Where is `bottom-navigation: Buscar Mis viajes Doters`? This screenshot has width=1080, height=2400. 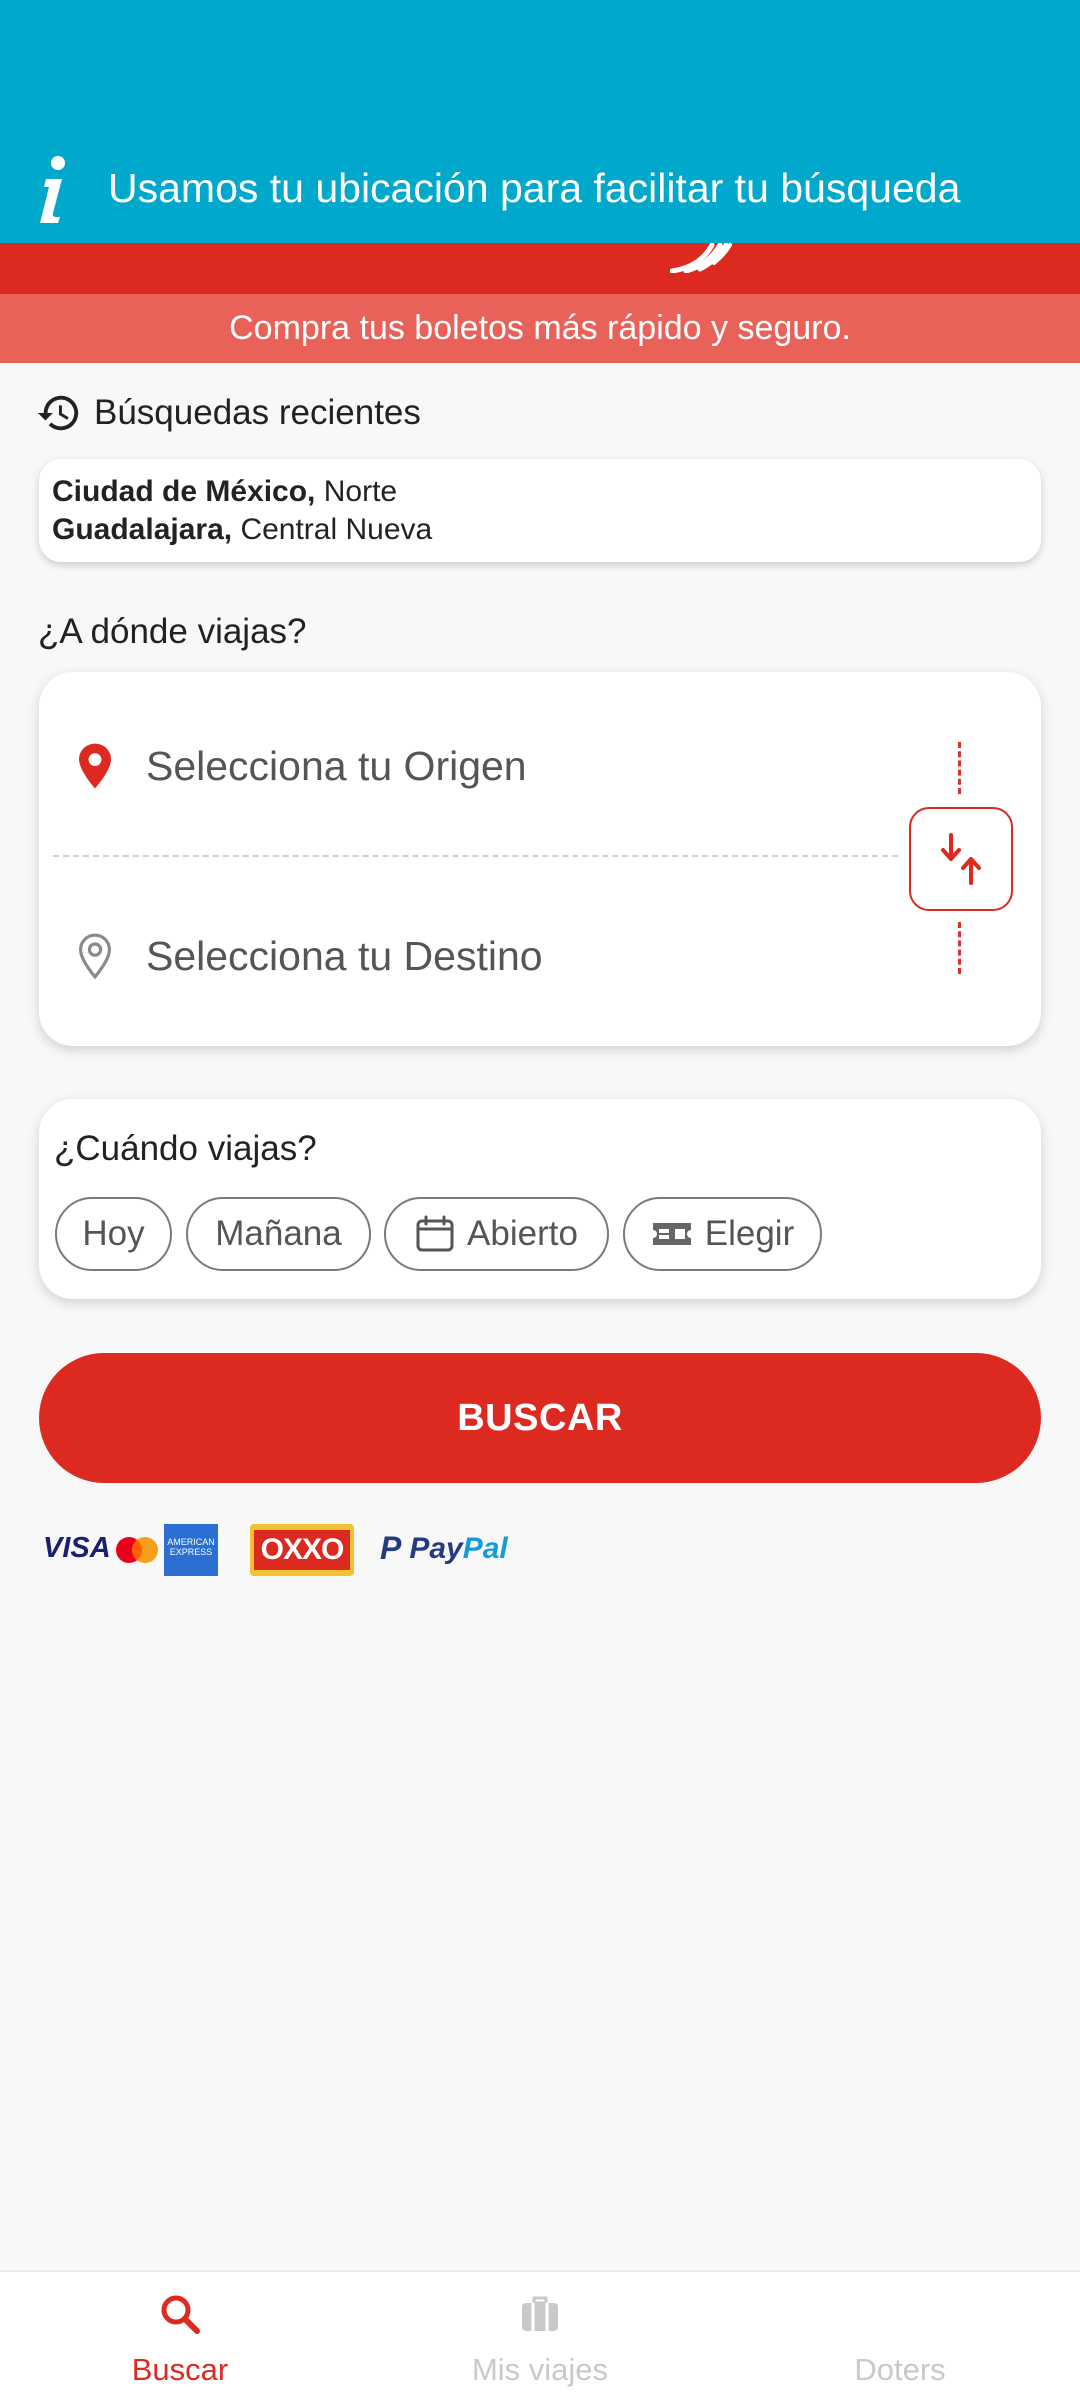
bottom-navigation: Buscar Mis viajes Doters is located at coordinates (540, 2335).